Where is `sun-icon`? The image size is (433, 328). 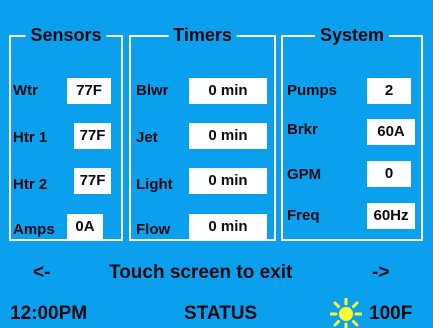
sun-icon is located at coordinates (346, 313).